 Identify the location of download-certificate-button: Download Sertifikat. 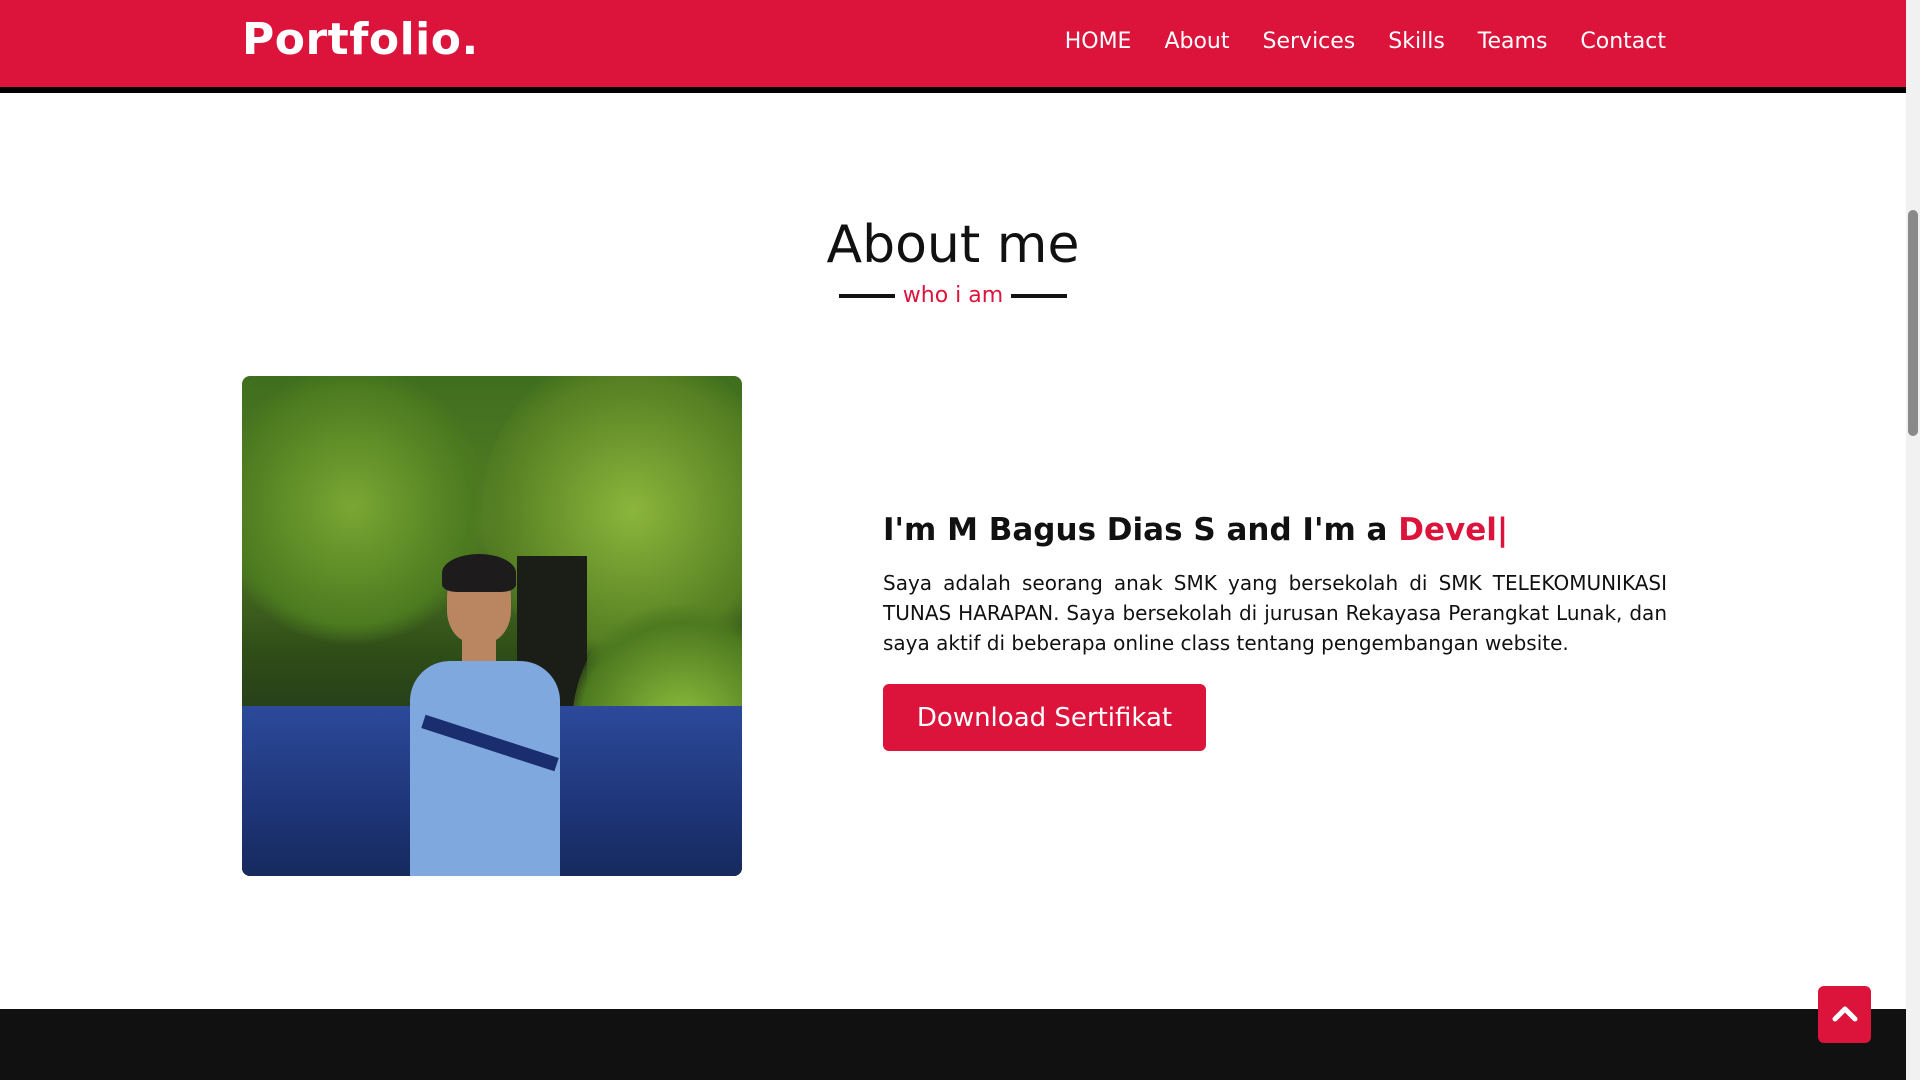
(1044, 717).